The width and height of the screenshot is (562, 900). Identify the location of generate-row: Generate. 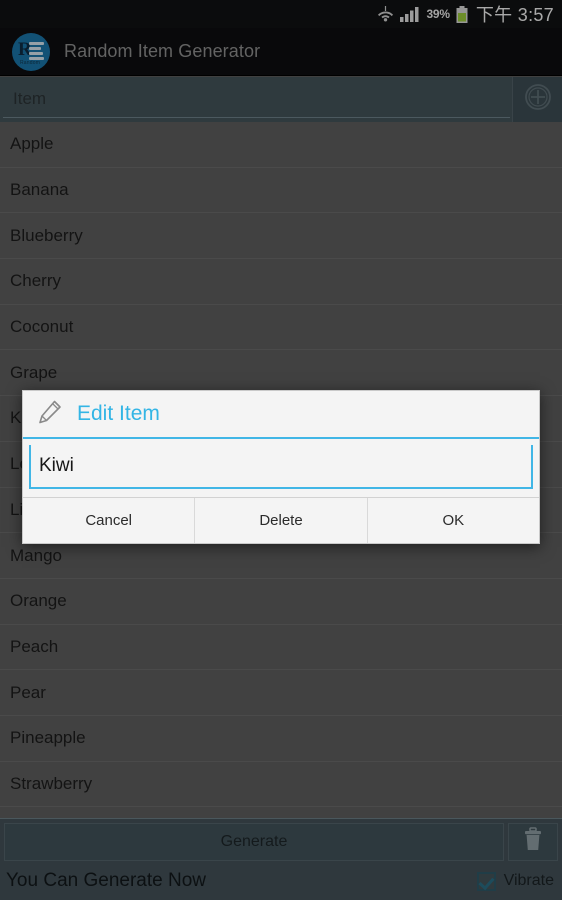
(281, 840).